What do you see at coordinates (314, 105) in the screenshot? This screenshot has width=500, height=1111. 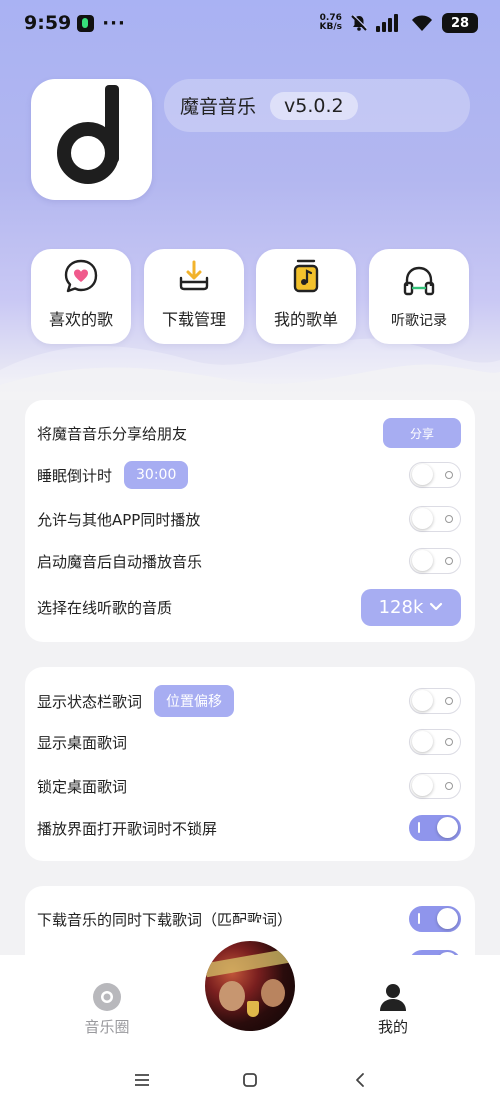 I see `app-version-badge: v5.0.2` at bounding box center [314, 105].